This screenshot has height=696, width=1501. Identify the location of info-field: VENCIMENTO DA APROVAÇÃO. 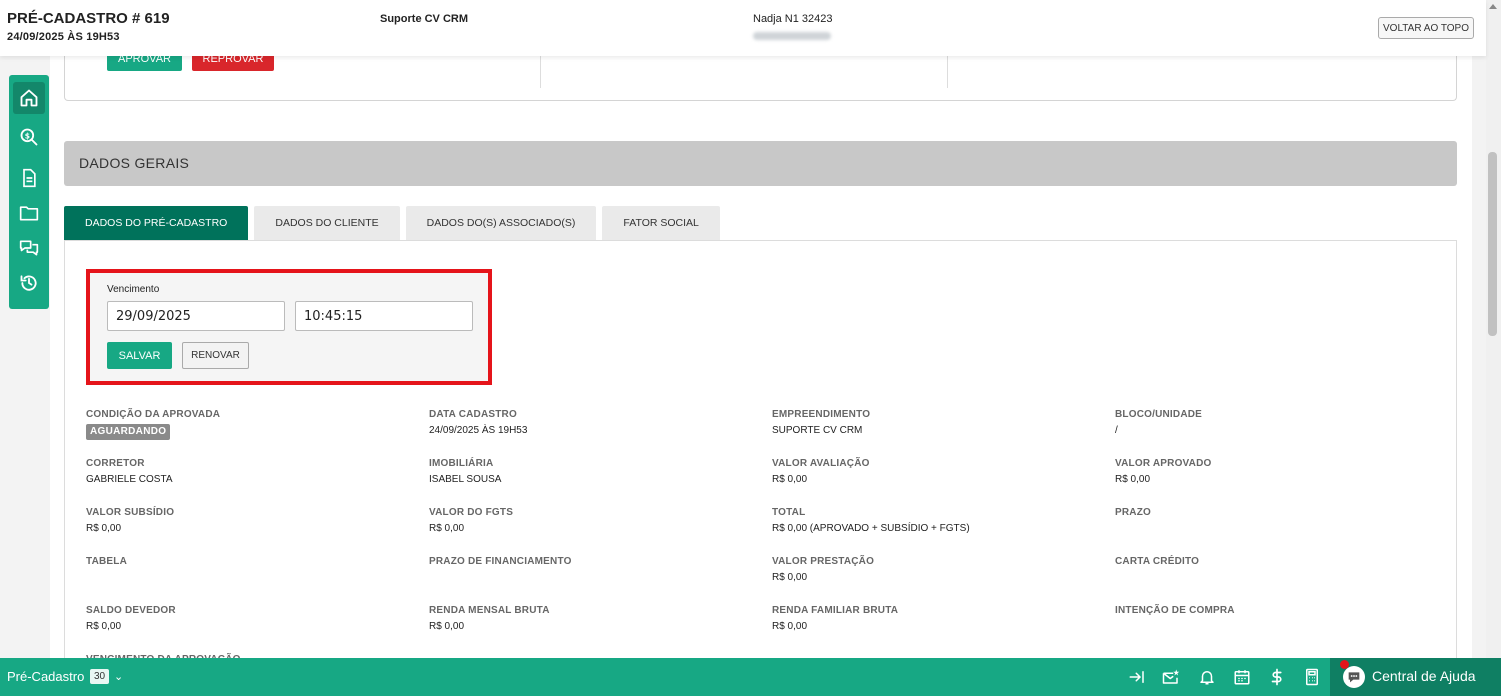
(257, 654).